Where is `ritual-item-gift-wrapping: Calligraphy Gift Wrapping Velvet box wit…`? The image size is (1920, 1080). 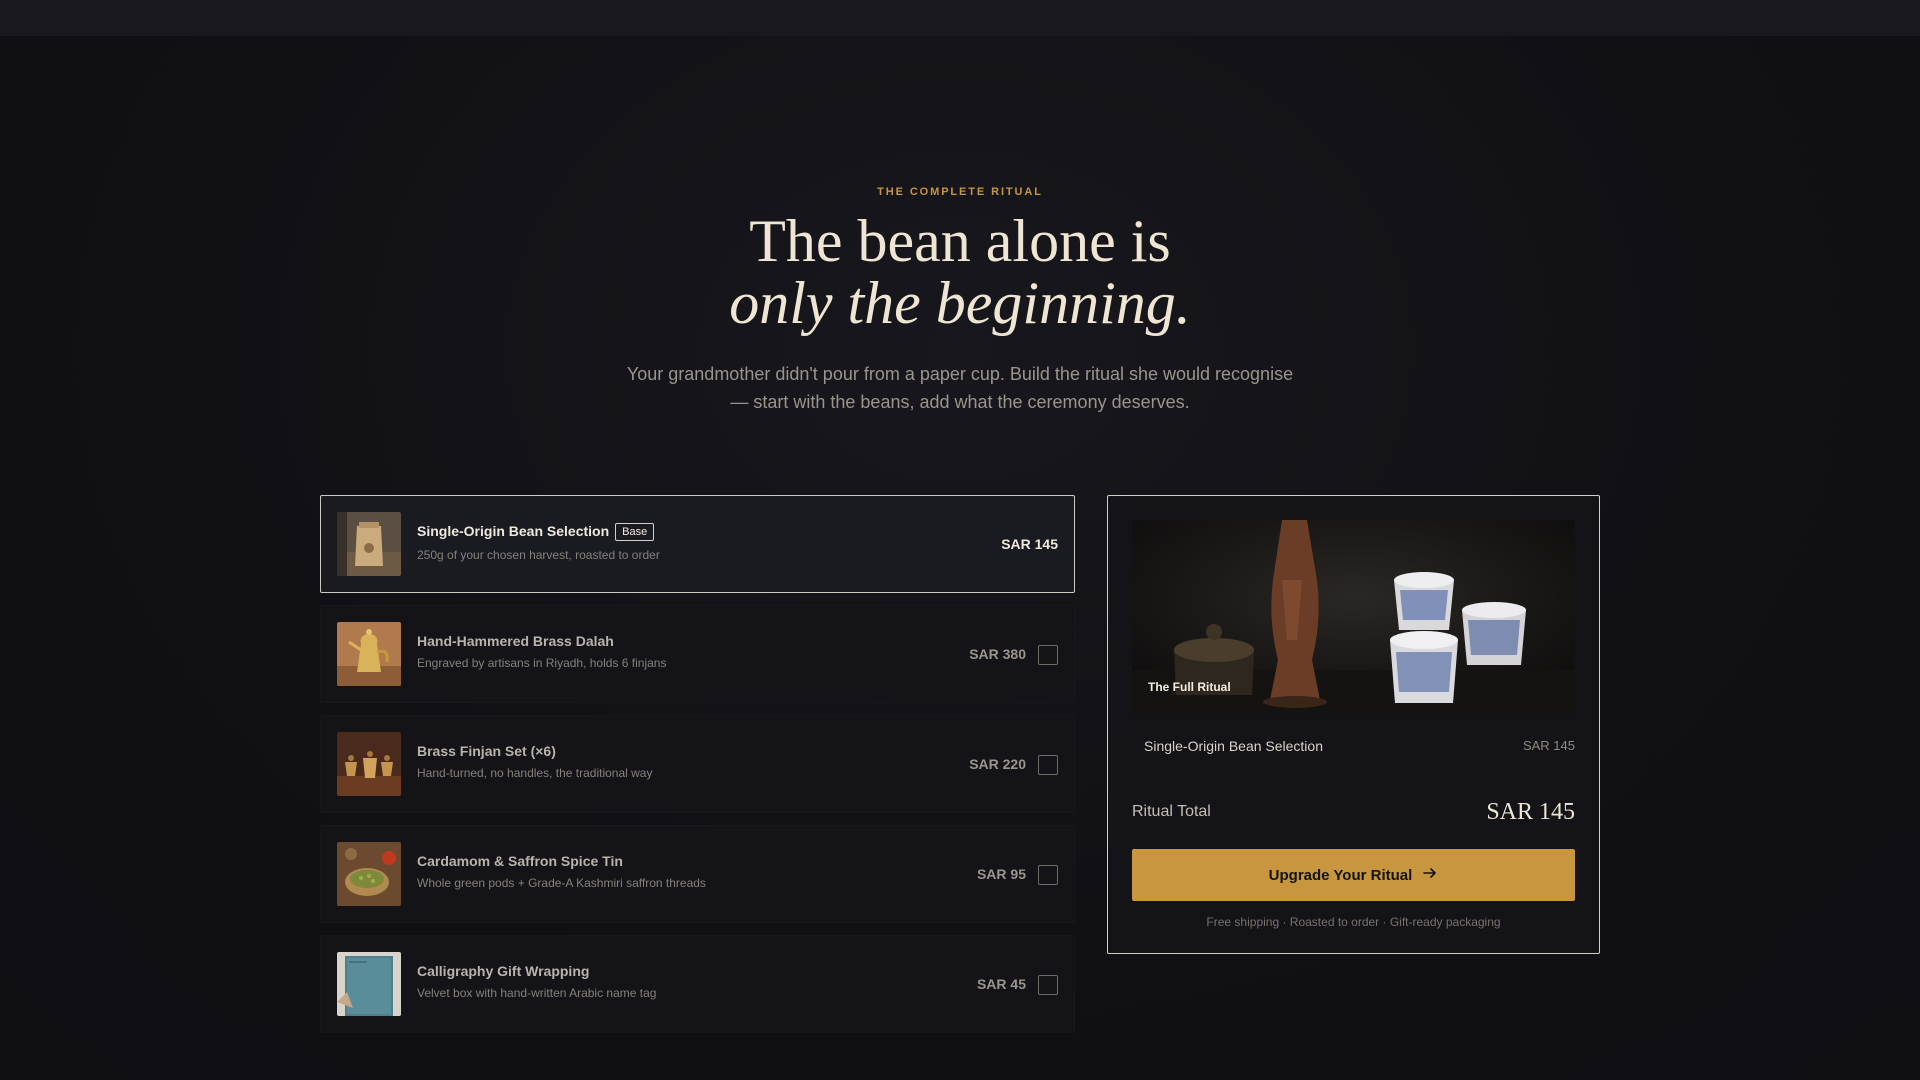
ritual-item-gift-wrapping: Calligraphy Gift Wrapping Velvet box wit… is located at coordinates (697, 984).